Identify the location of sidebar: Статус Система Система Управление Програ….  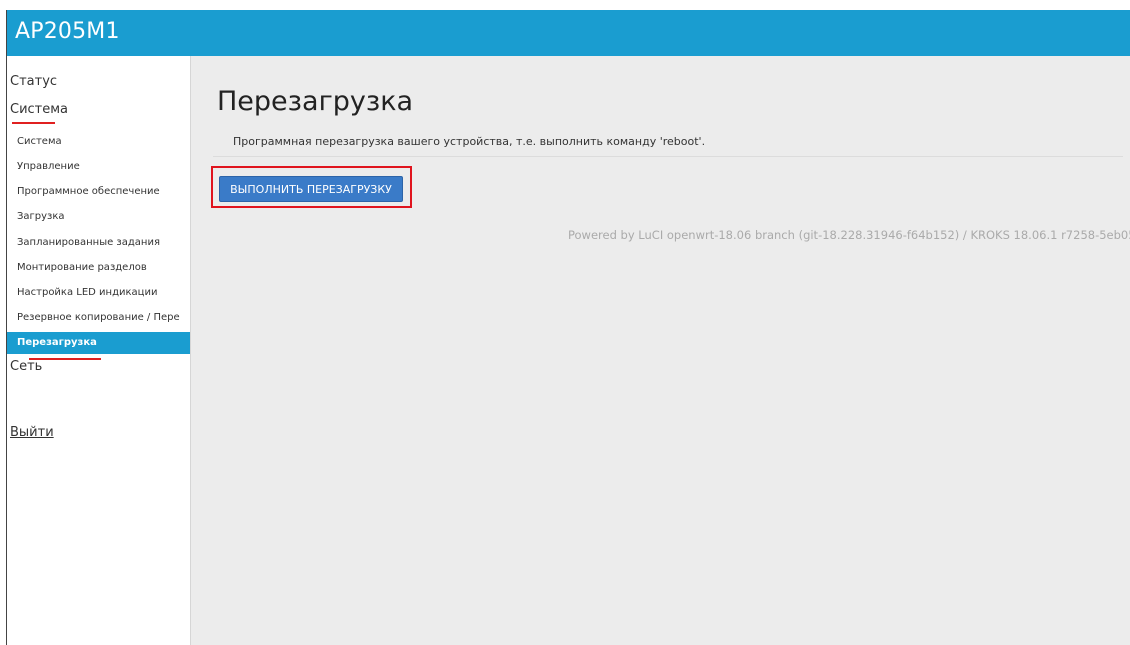
(99, 350).